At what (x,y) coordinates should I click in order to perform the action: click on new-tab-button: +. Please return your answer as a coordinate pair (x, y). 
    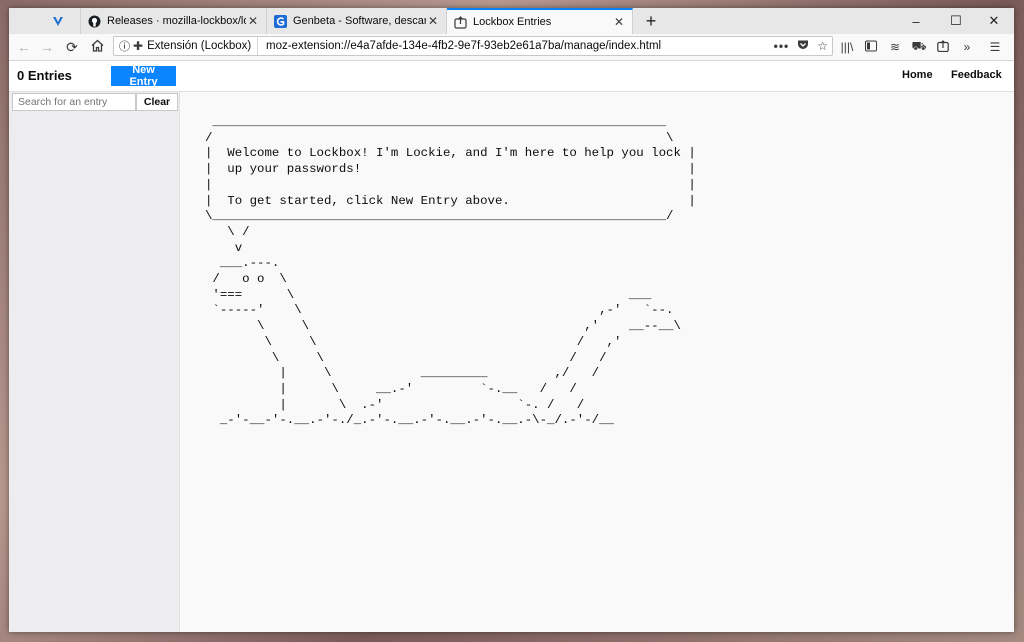
    Looking at the image, I should click on (651, 21).